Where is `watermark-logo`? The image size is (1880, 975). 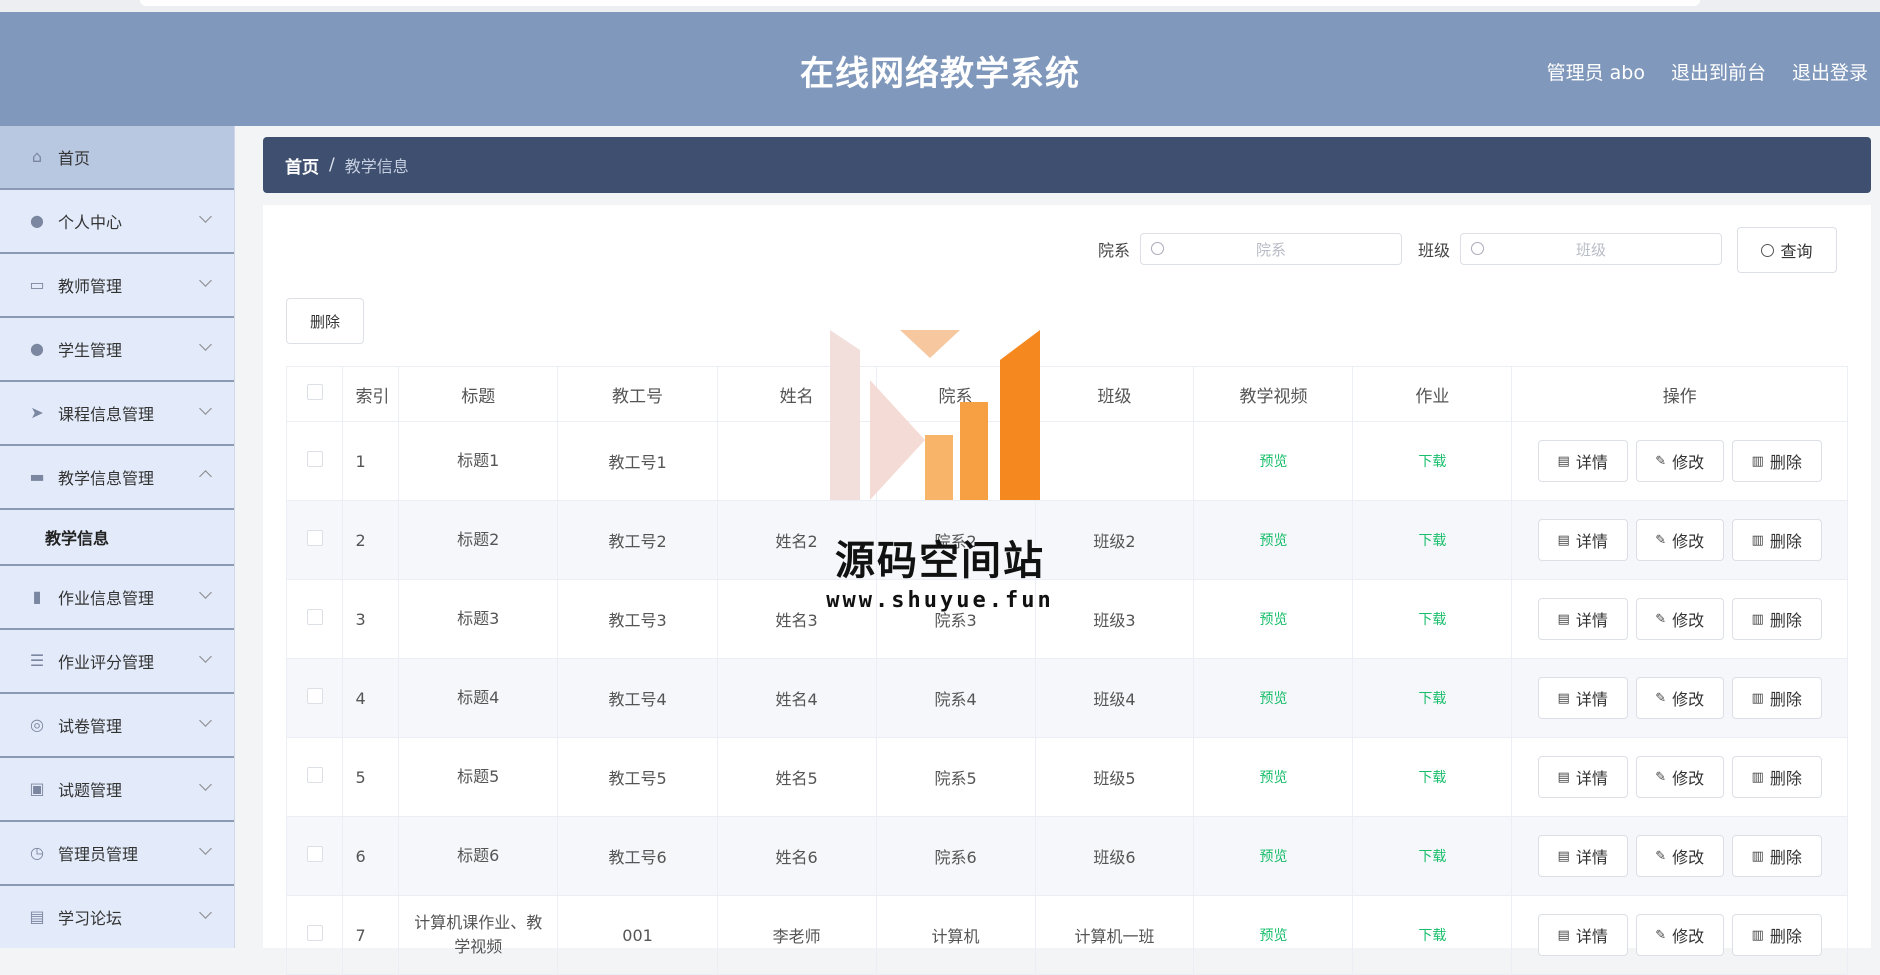 watermark-logo is located at coordinates (935, 415).